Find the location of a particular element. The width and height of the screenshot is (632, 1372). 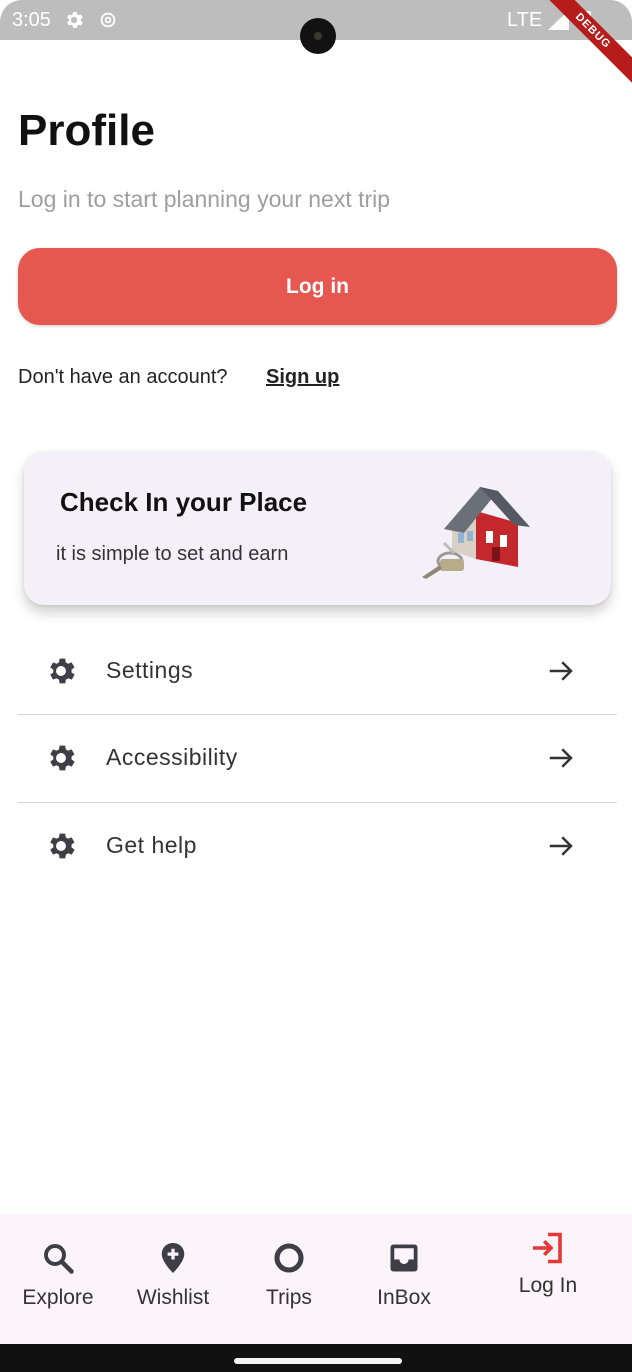

promo-card-subtitle: it is simple to set and earn is located at coordinates (172, 554).